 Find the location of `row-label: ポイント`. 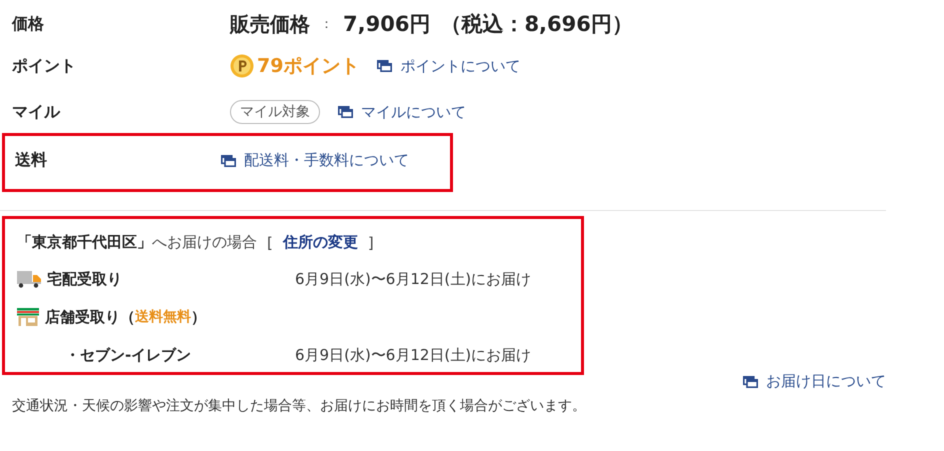

row-label: ポイント is located at coordinates (44, 66).